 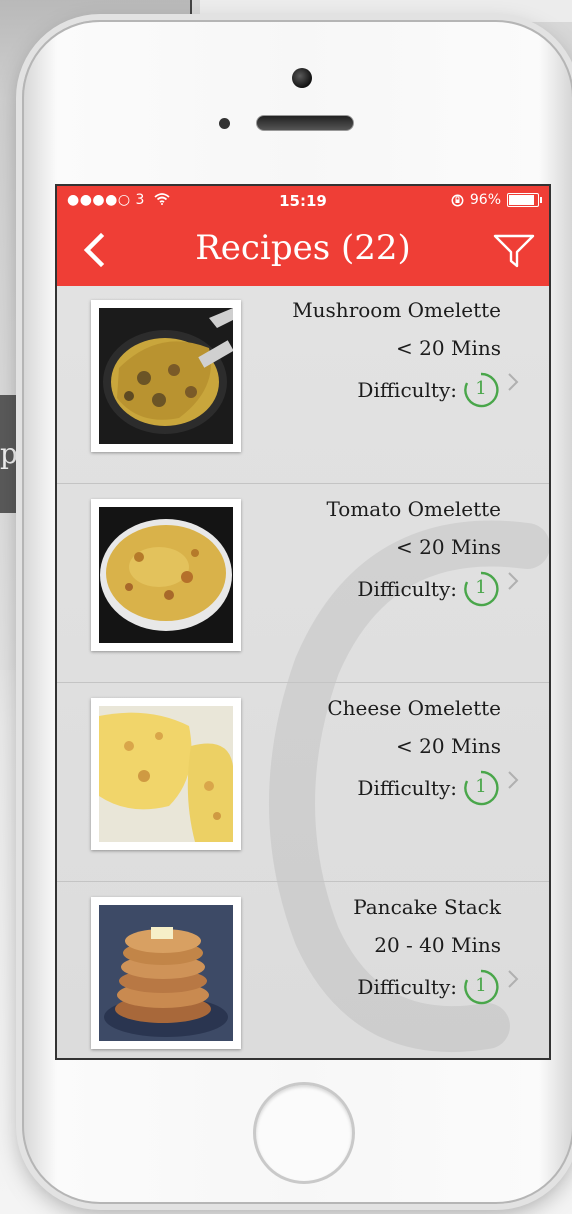 I want to click on background-strip, so click(x=386, y=11).